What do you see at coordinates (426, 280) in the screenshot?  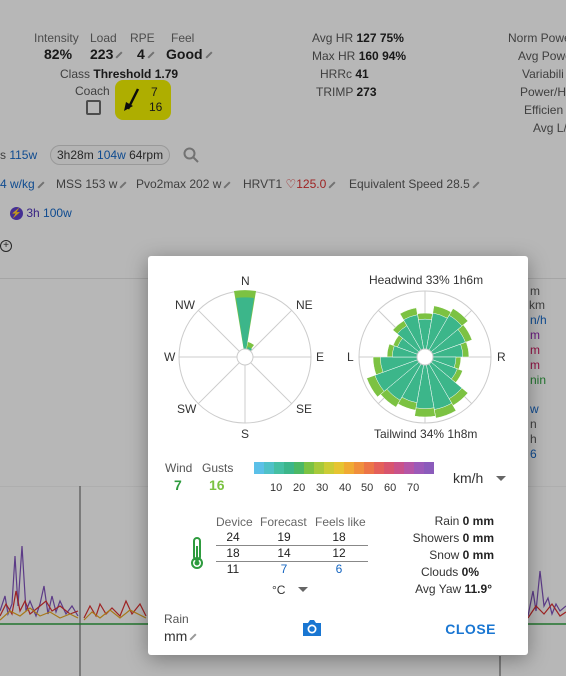 I see `headwind-label: Headwind 33% 1h6m` at bounding box center [426, 280].